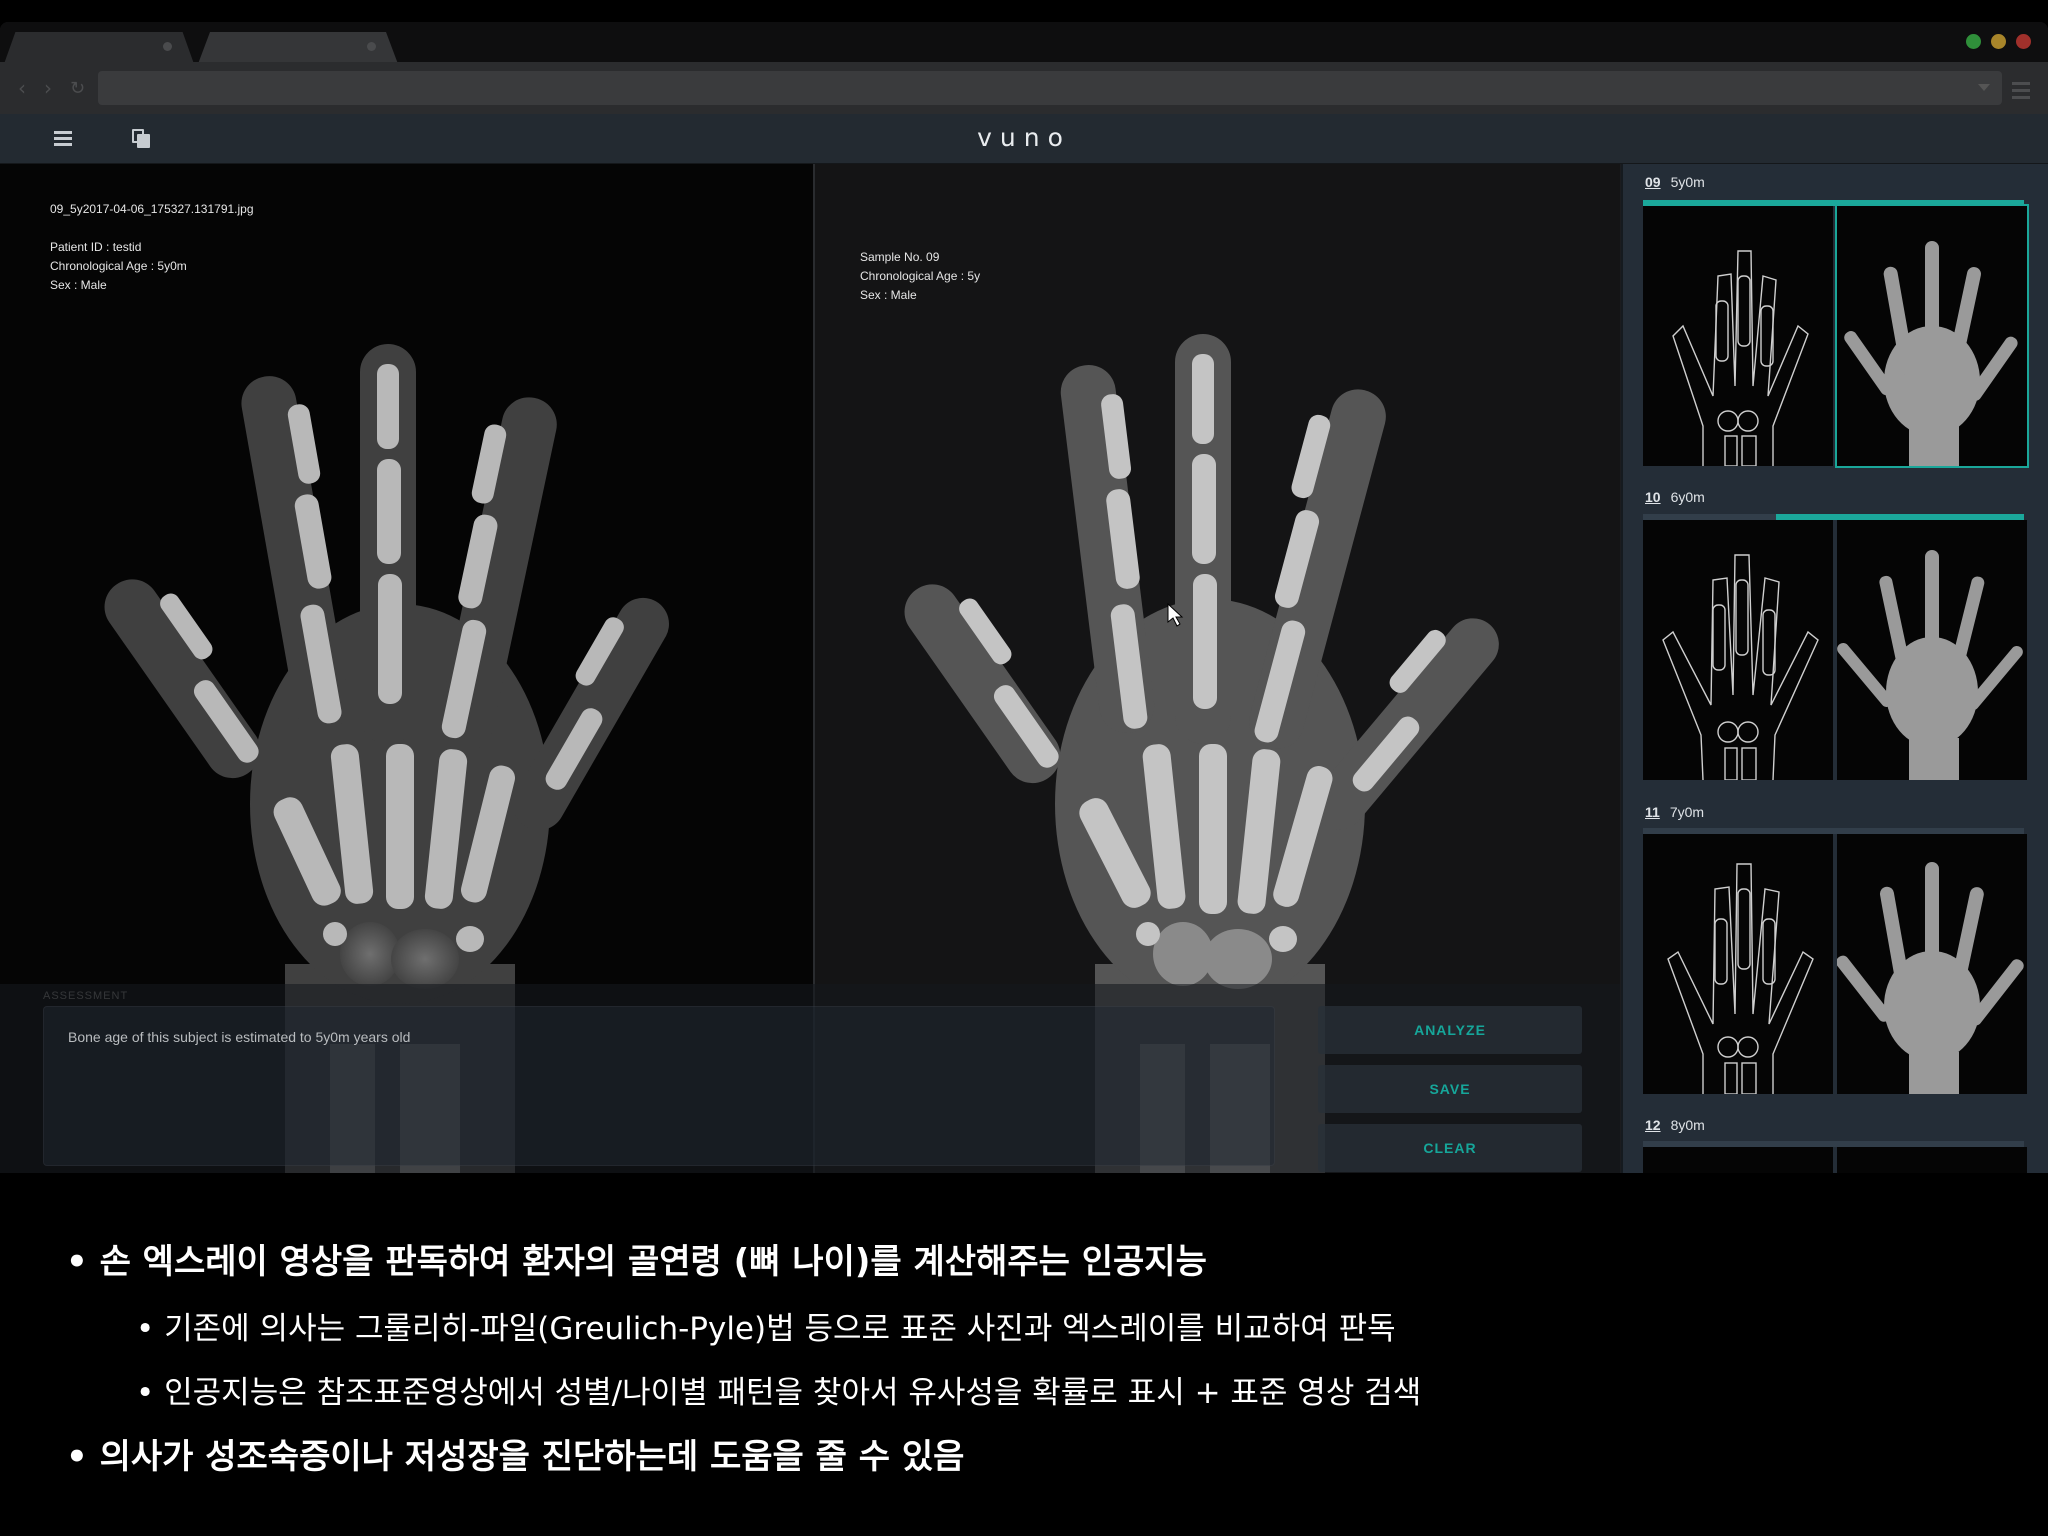 Image resolution: width=2048 pixels, height=1536 pixels. I want to click on sidebar-item-number: 12, so click(1653, 1125).